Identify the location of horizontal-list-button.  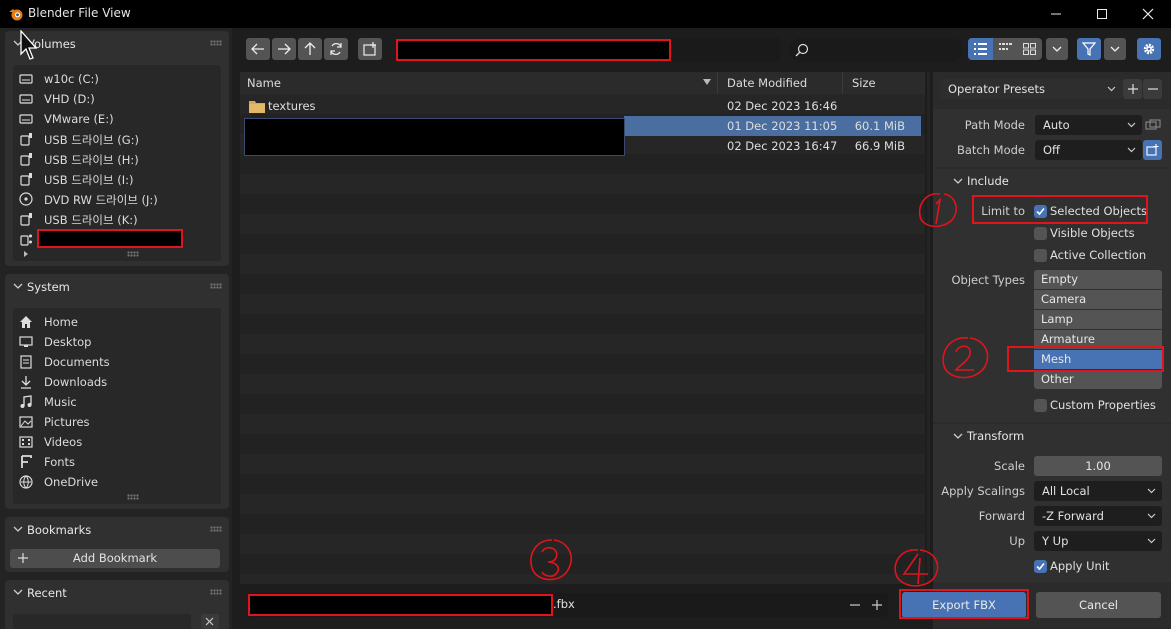
(1005, 49).